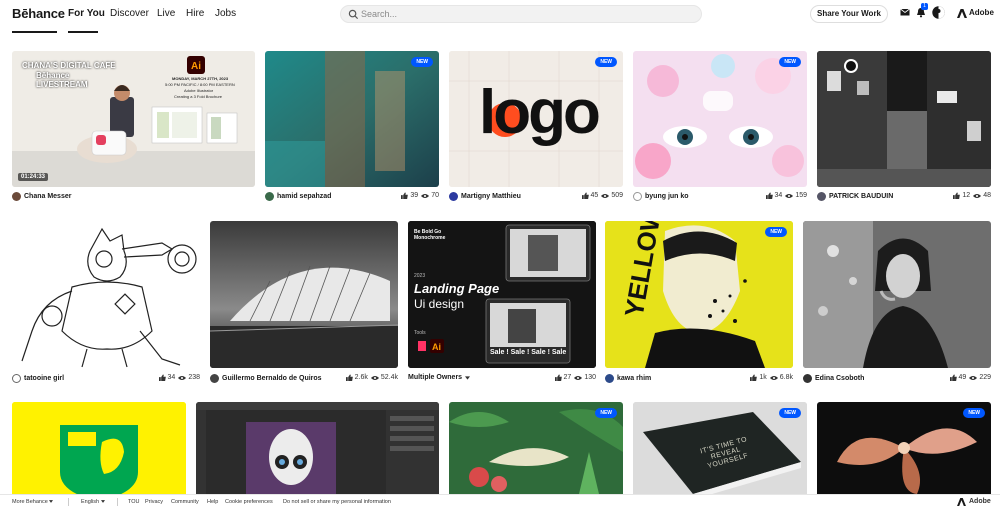 The height and width of the screenshot is (508, 1000). What do you see at coordinates (199, 90) in the screenshot?
I see `live-app: Adobe Illustrator` at bounding box center [199, 90].